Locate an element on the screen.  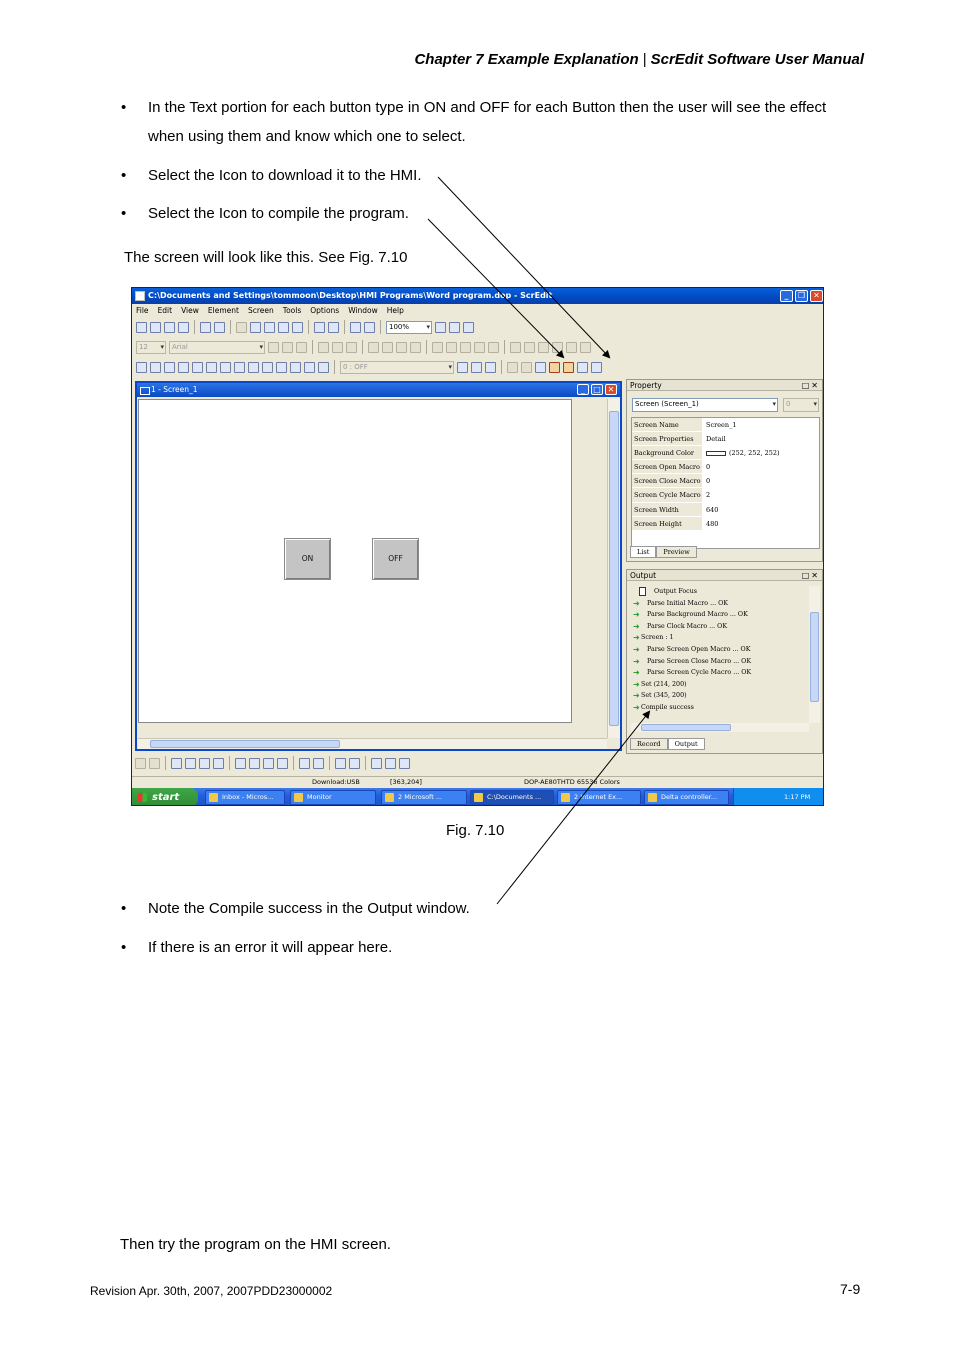
cut-icon is located at coordinates (241, 327).